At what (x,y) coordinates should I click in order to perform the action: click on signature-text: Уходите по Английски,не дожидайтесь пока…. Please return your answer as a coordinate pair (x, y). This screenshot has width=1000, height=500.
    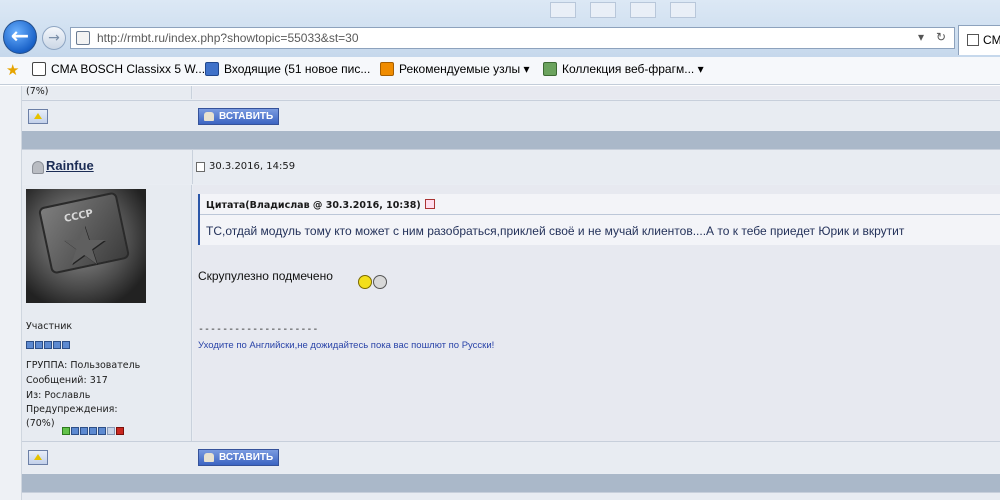
    Looking at the image, I should click on (346, 345).